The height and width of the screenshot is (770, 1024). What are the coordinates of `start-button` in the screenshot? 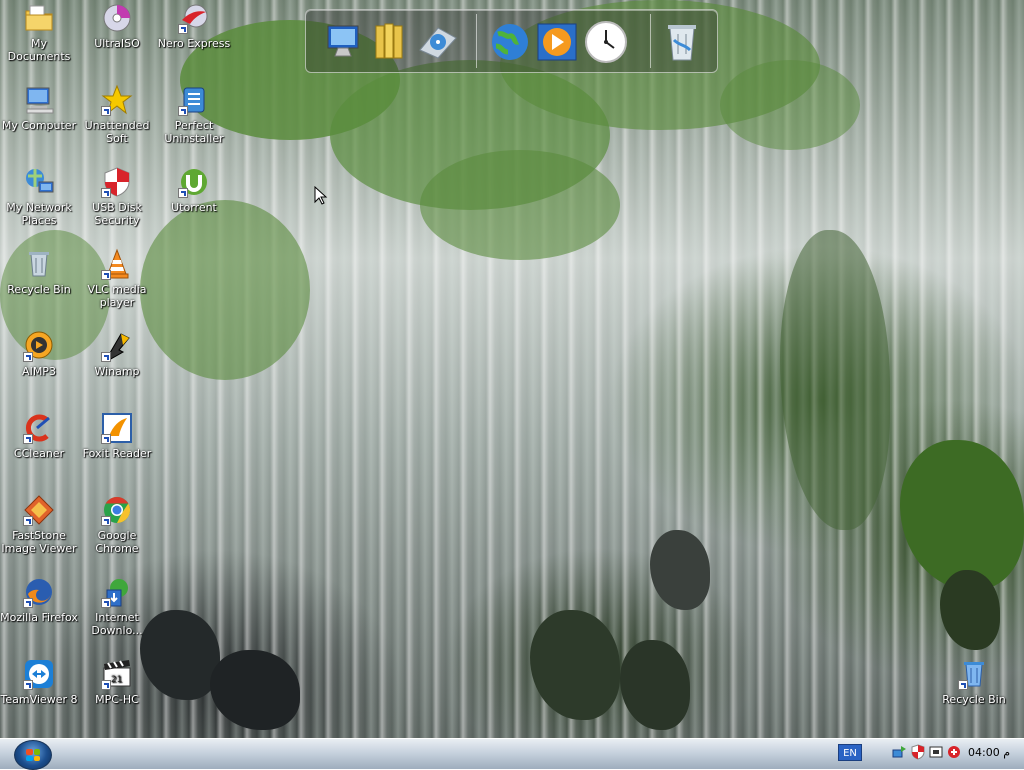 It's located at (33, 755).